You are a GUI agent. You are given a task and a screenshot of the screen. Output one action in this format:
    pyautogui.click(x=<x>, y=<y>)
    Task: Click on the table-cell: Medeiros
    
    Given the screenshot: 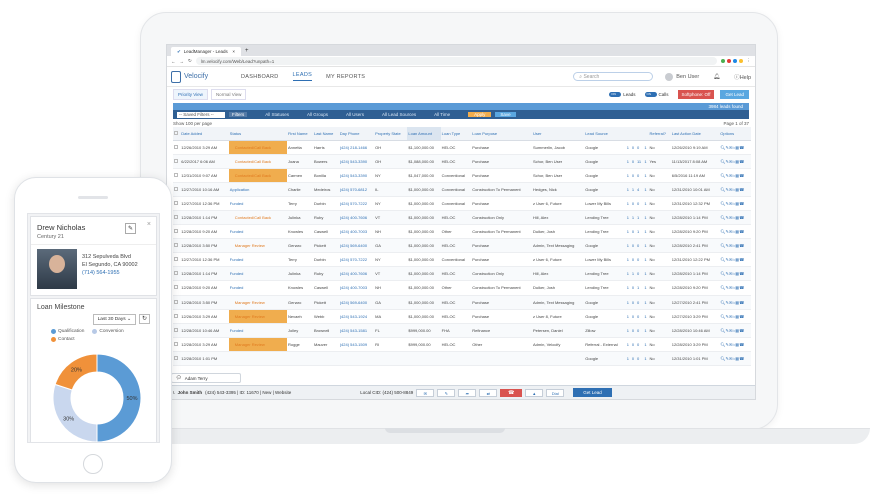 What is the action you would take?
    pyautogui.click(x=325, y=189)
    